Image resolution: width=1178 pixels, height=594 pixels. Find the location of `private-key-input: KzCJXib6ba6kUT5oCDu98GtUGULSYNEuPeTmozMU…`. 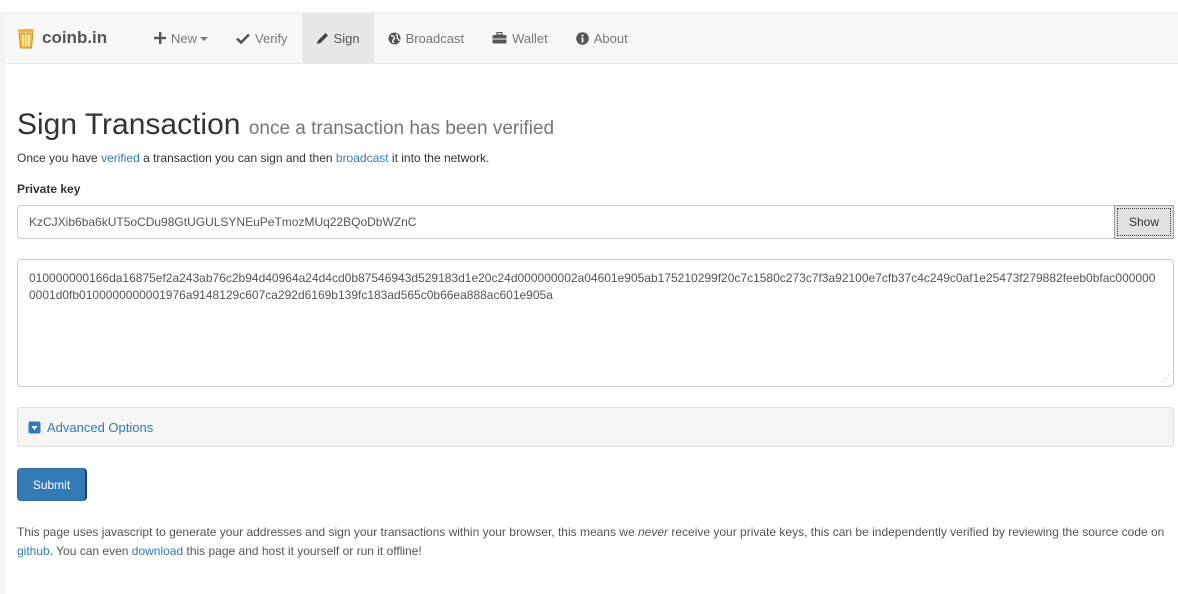

private-key-input: KzCJXib6ba6kUT5oCDu98GtUGULSYNEuPeTmozMU… is located at coordinates (565, 222).